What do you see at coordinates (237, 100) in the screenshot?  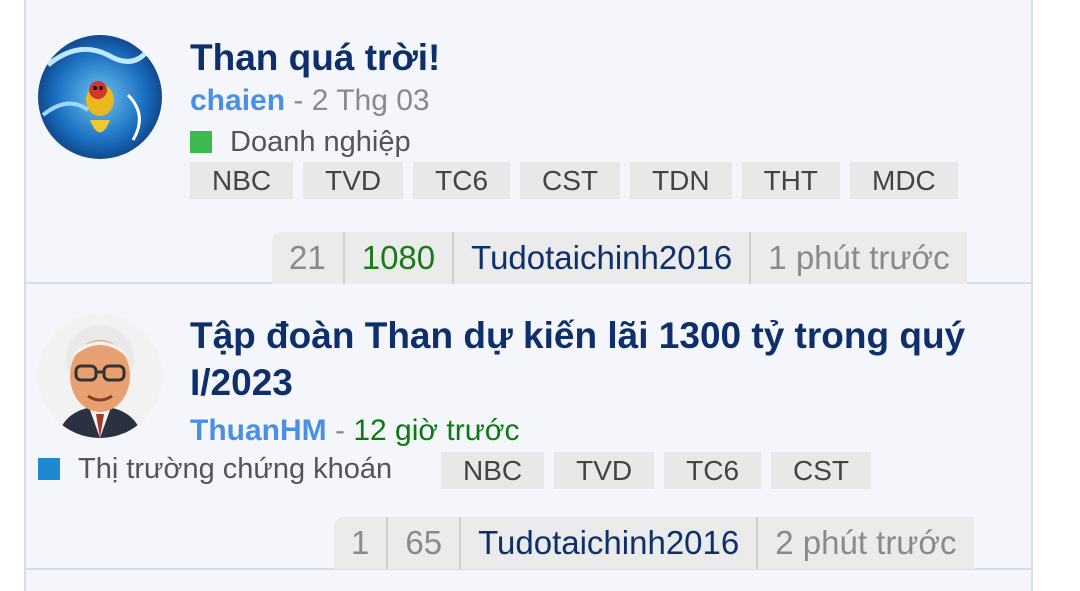 I see `author-link: chaien` at bounding box center [237, 100].